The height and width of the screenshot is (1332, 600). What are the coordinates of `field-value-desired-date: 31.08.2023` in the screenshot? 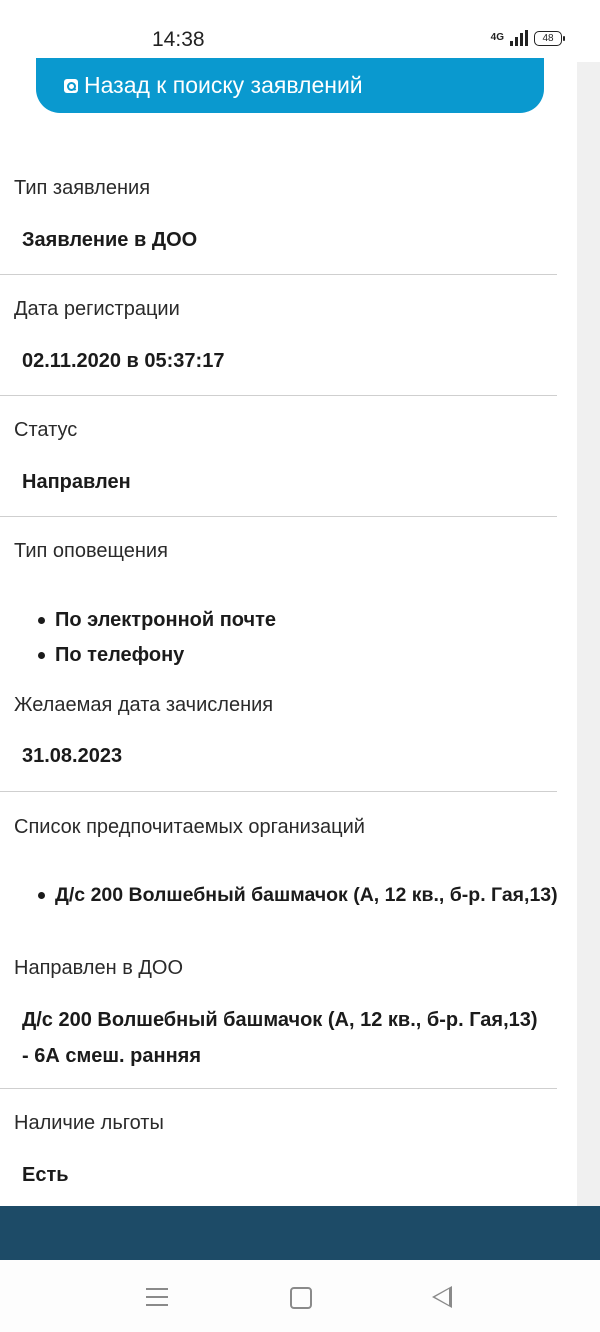 It's located at (72, 756).